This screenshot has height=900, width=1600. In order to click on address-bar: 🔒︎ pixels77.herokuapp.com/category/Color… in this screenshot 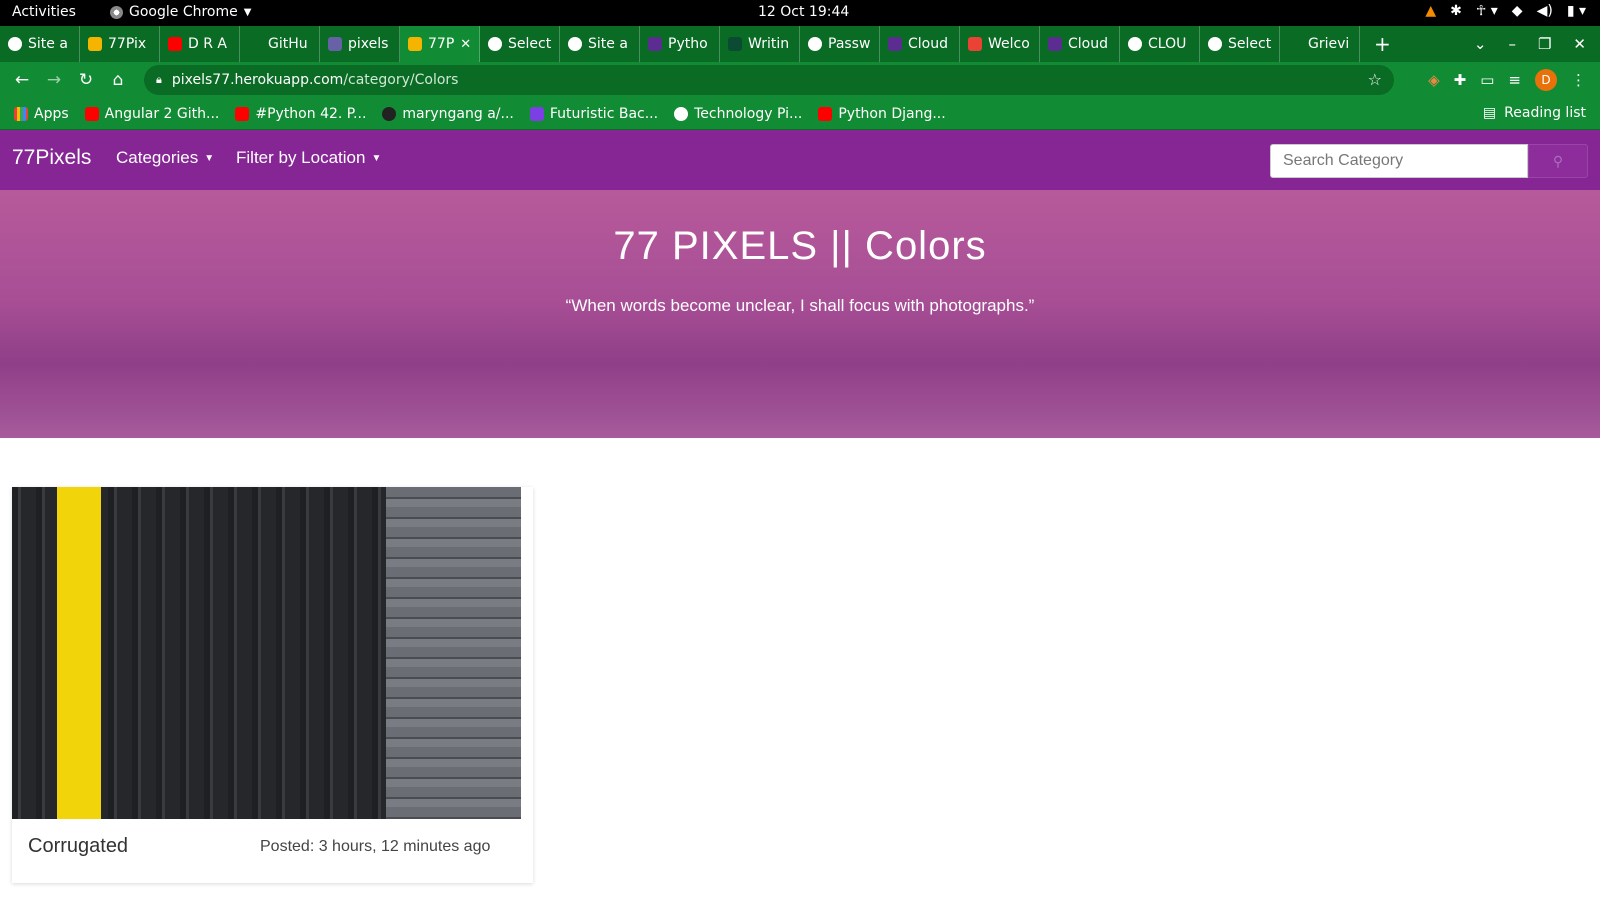, I will do `click(769, 80)`.